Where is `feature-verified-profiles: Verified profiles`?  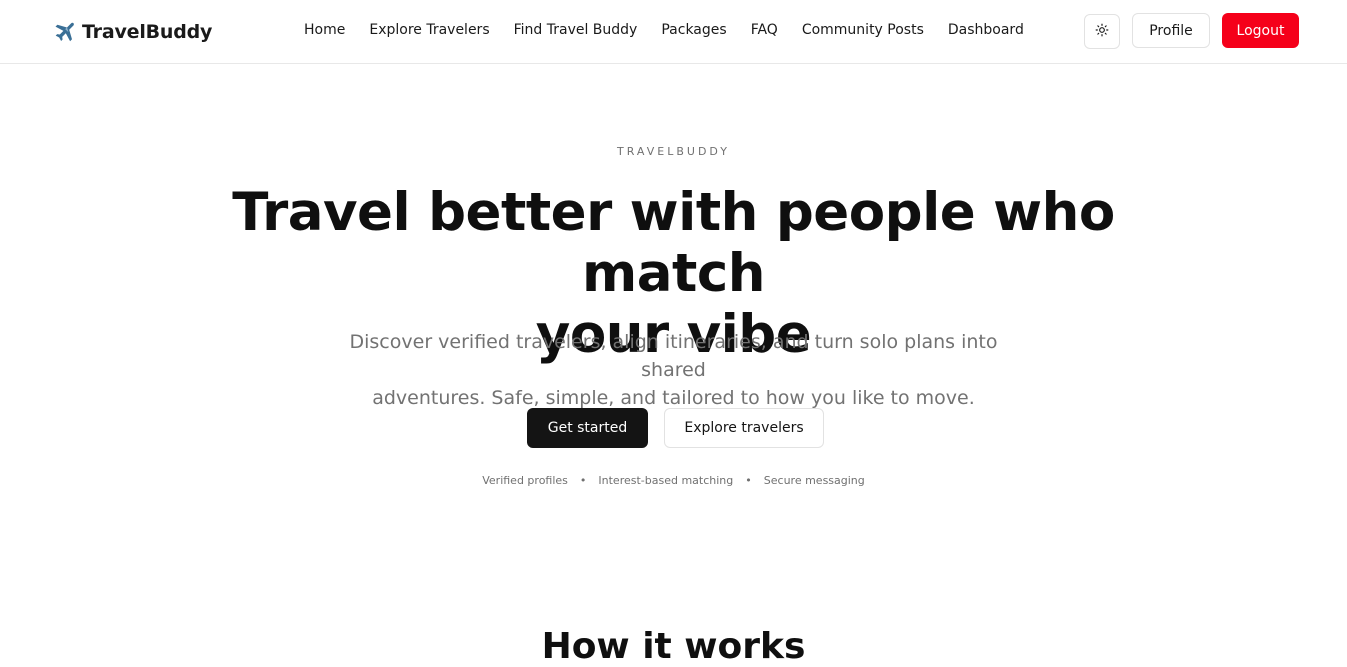 feature-verified-profiles: Verified profiles is located at coordinates (525, 480).